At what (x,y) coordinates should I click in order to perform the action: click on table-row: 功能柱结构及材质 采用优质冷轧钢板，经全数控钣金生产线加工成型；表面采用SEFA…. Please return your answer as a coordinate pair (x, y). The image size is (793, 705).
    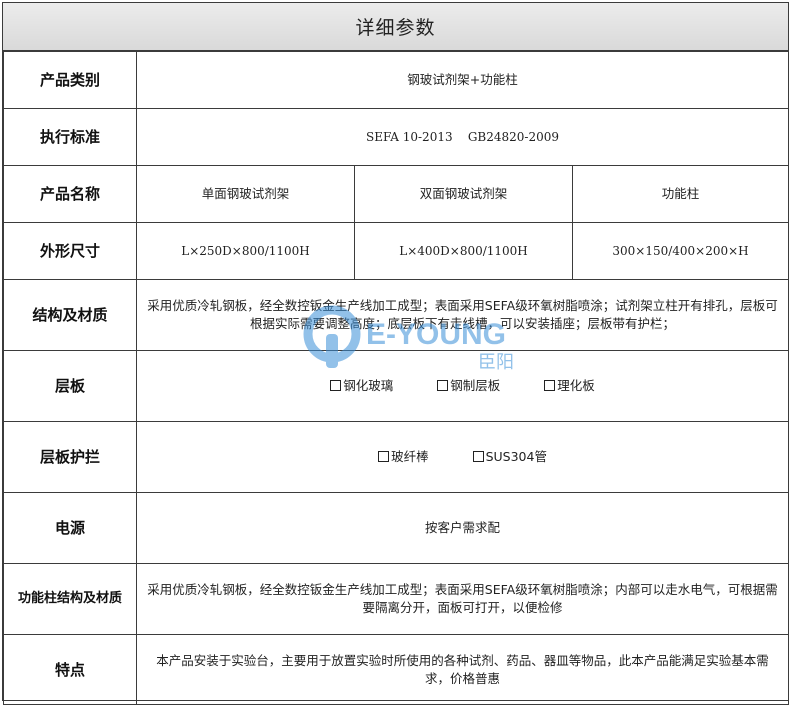
    Looking at the image, I should click on (396, 599).